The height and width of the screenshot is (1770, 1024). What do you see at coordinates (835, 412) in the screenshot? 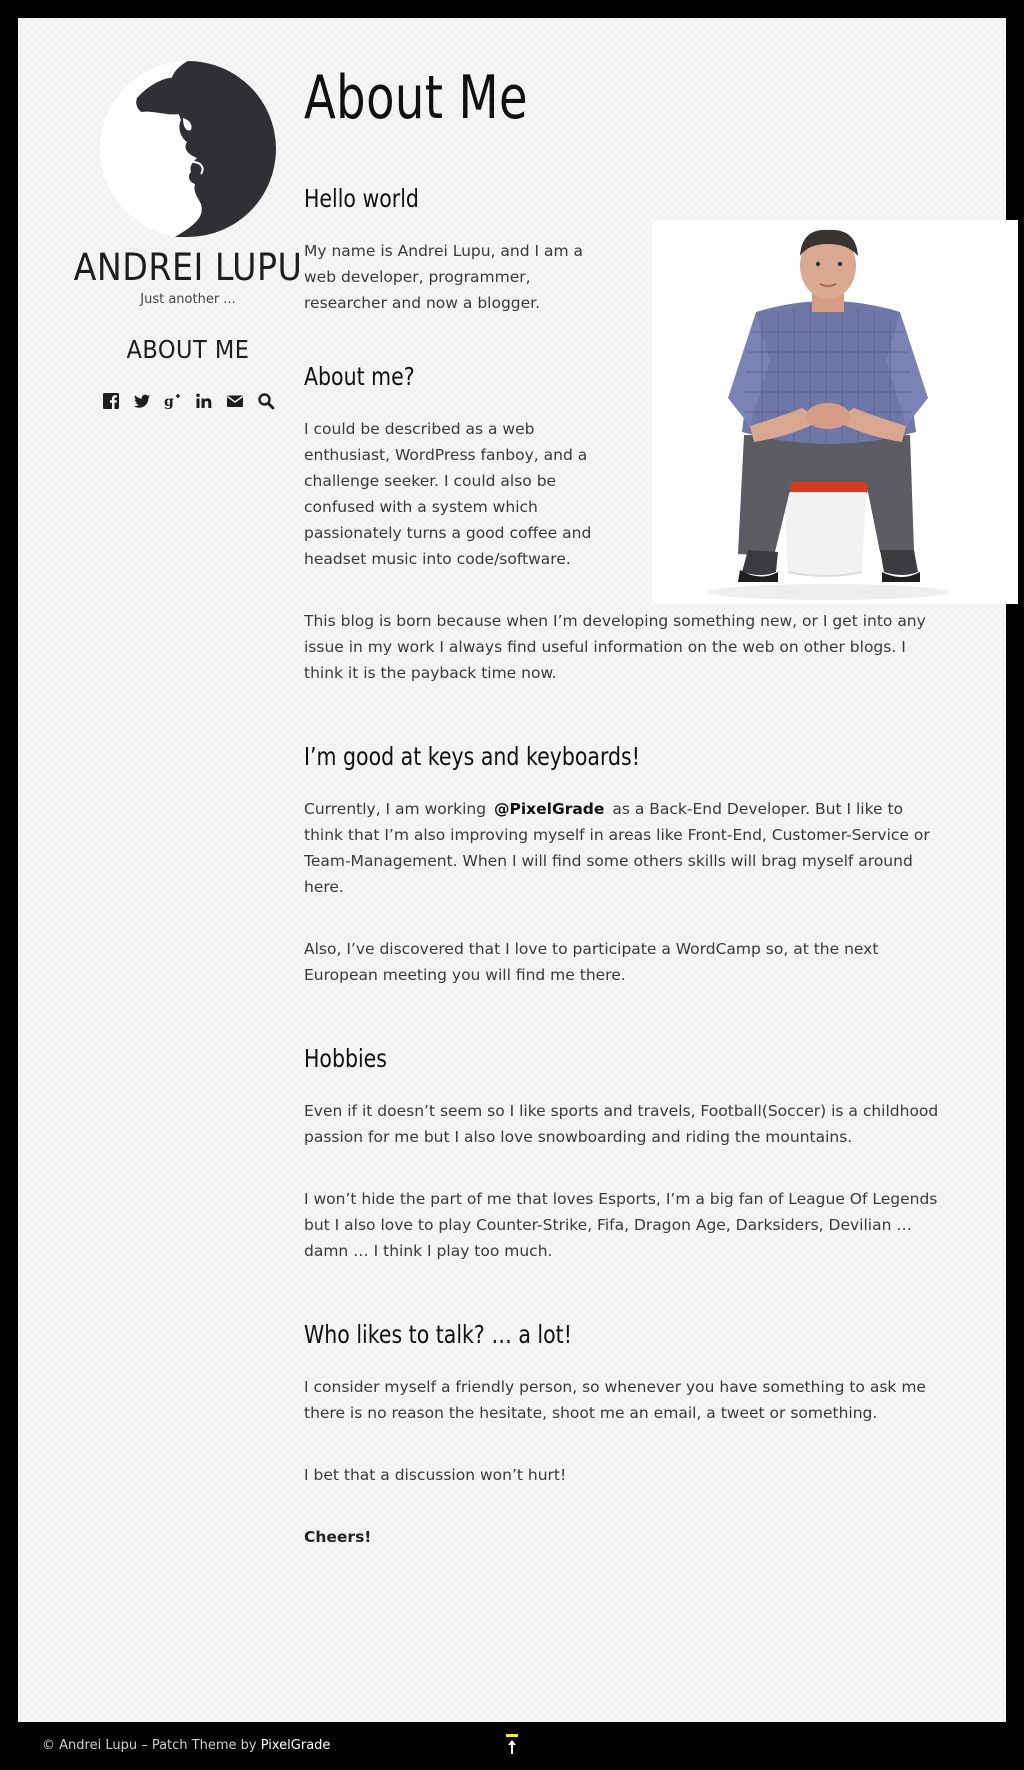
I see `author-photo` at bounding box center [835, 412].